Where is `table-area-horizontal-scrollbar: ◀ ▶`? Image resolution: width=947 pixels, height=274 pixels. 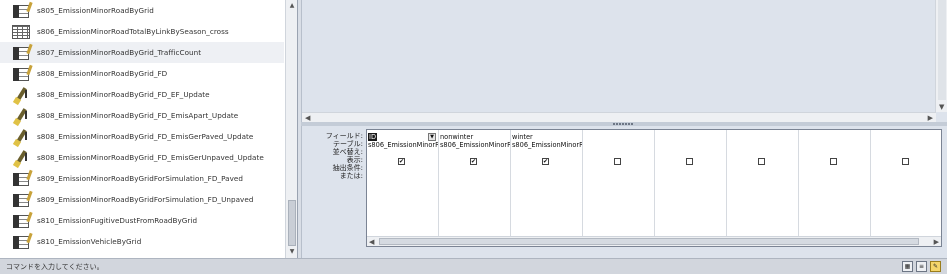 table-area-horizontal-scrollbar: ◀ ▶ is located at coordinates (619, 117).